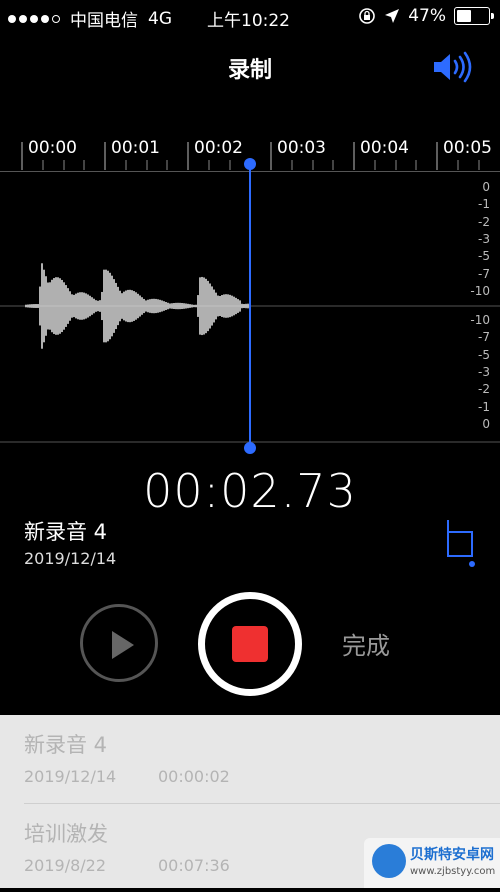 This screenshot has height=892, width=500. Describe the element at coordinates (467, 148) in the screenshot. I see `tick-label: 00:05` at that location.